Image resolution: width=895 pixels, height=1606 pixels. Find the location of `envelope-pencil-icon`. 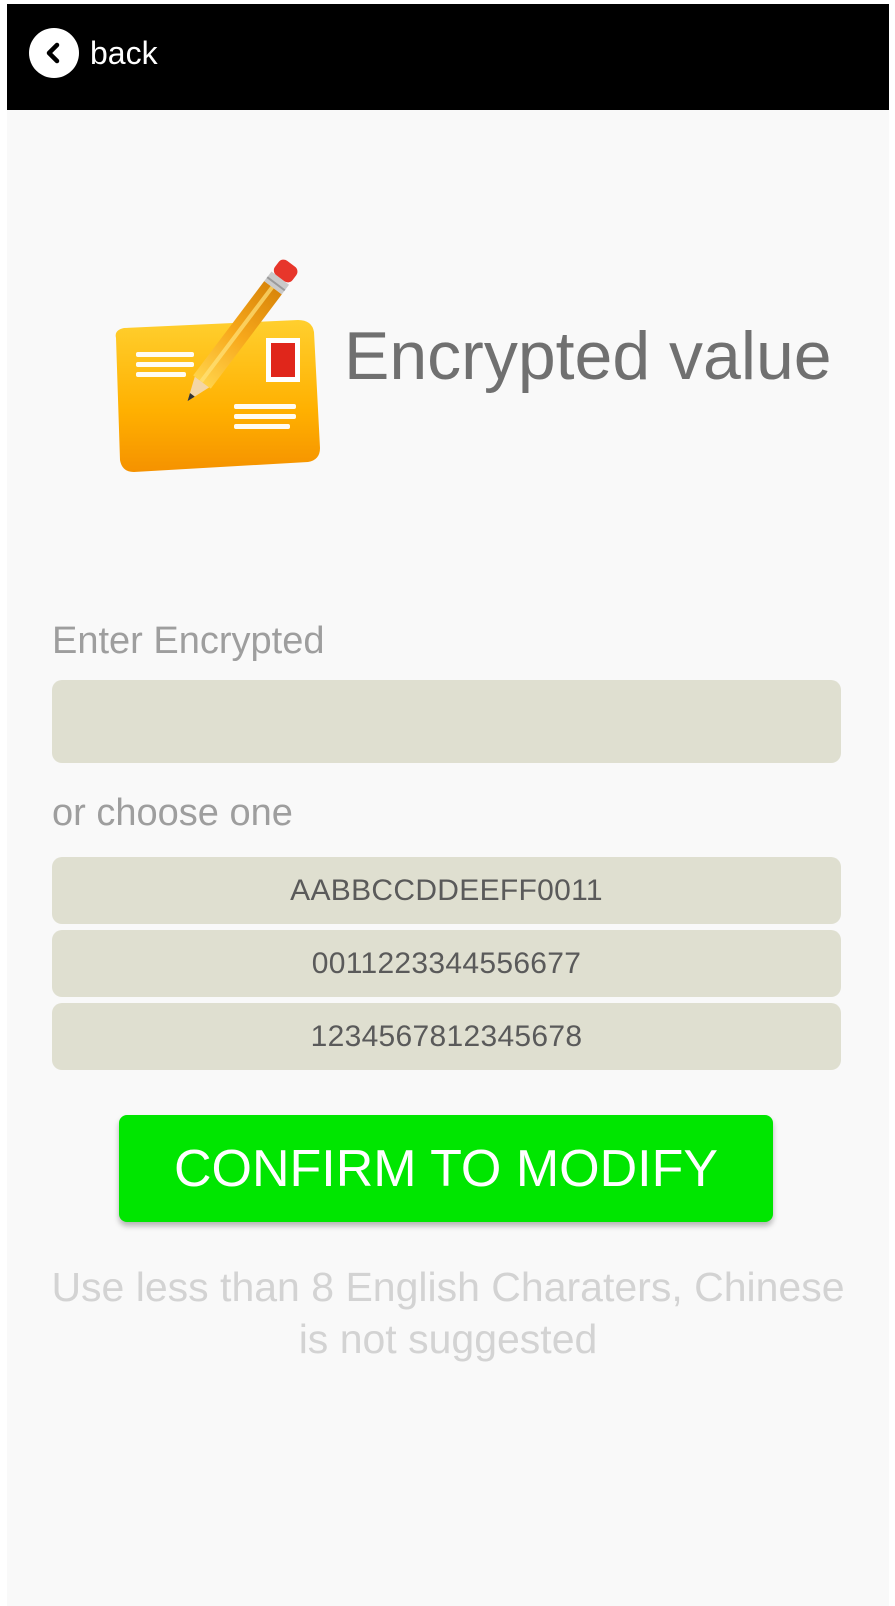

envelope-pencil-icon is located at coordinates (217, 368).